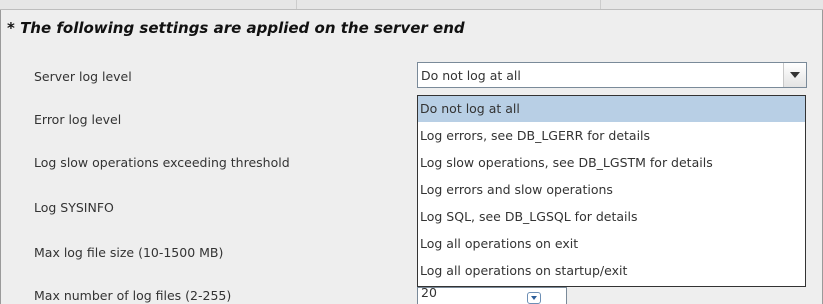 The width and height of the screenshot is (823, 304). Describe the element at coordinates (611, 217) in the screenshot. I see `dropdown-option: Log SQL, see DB_LGSQL for details` at that location.